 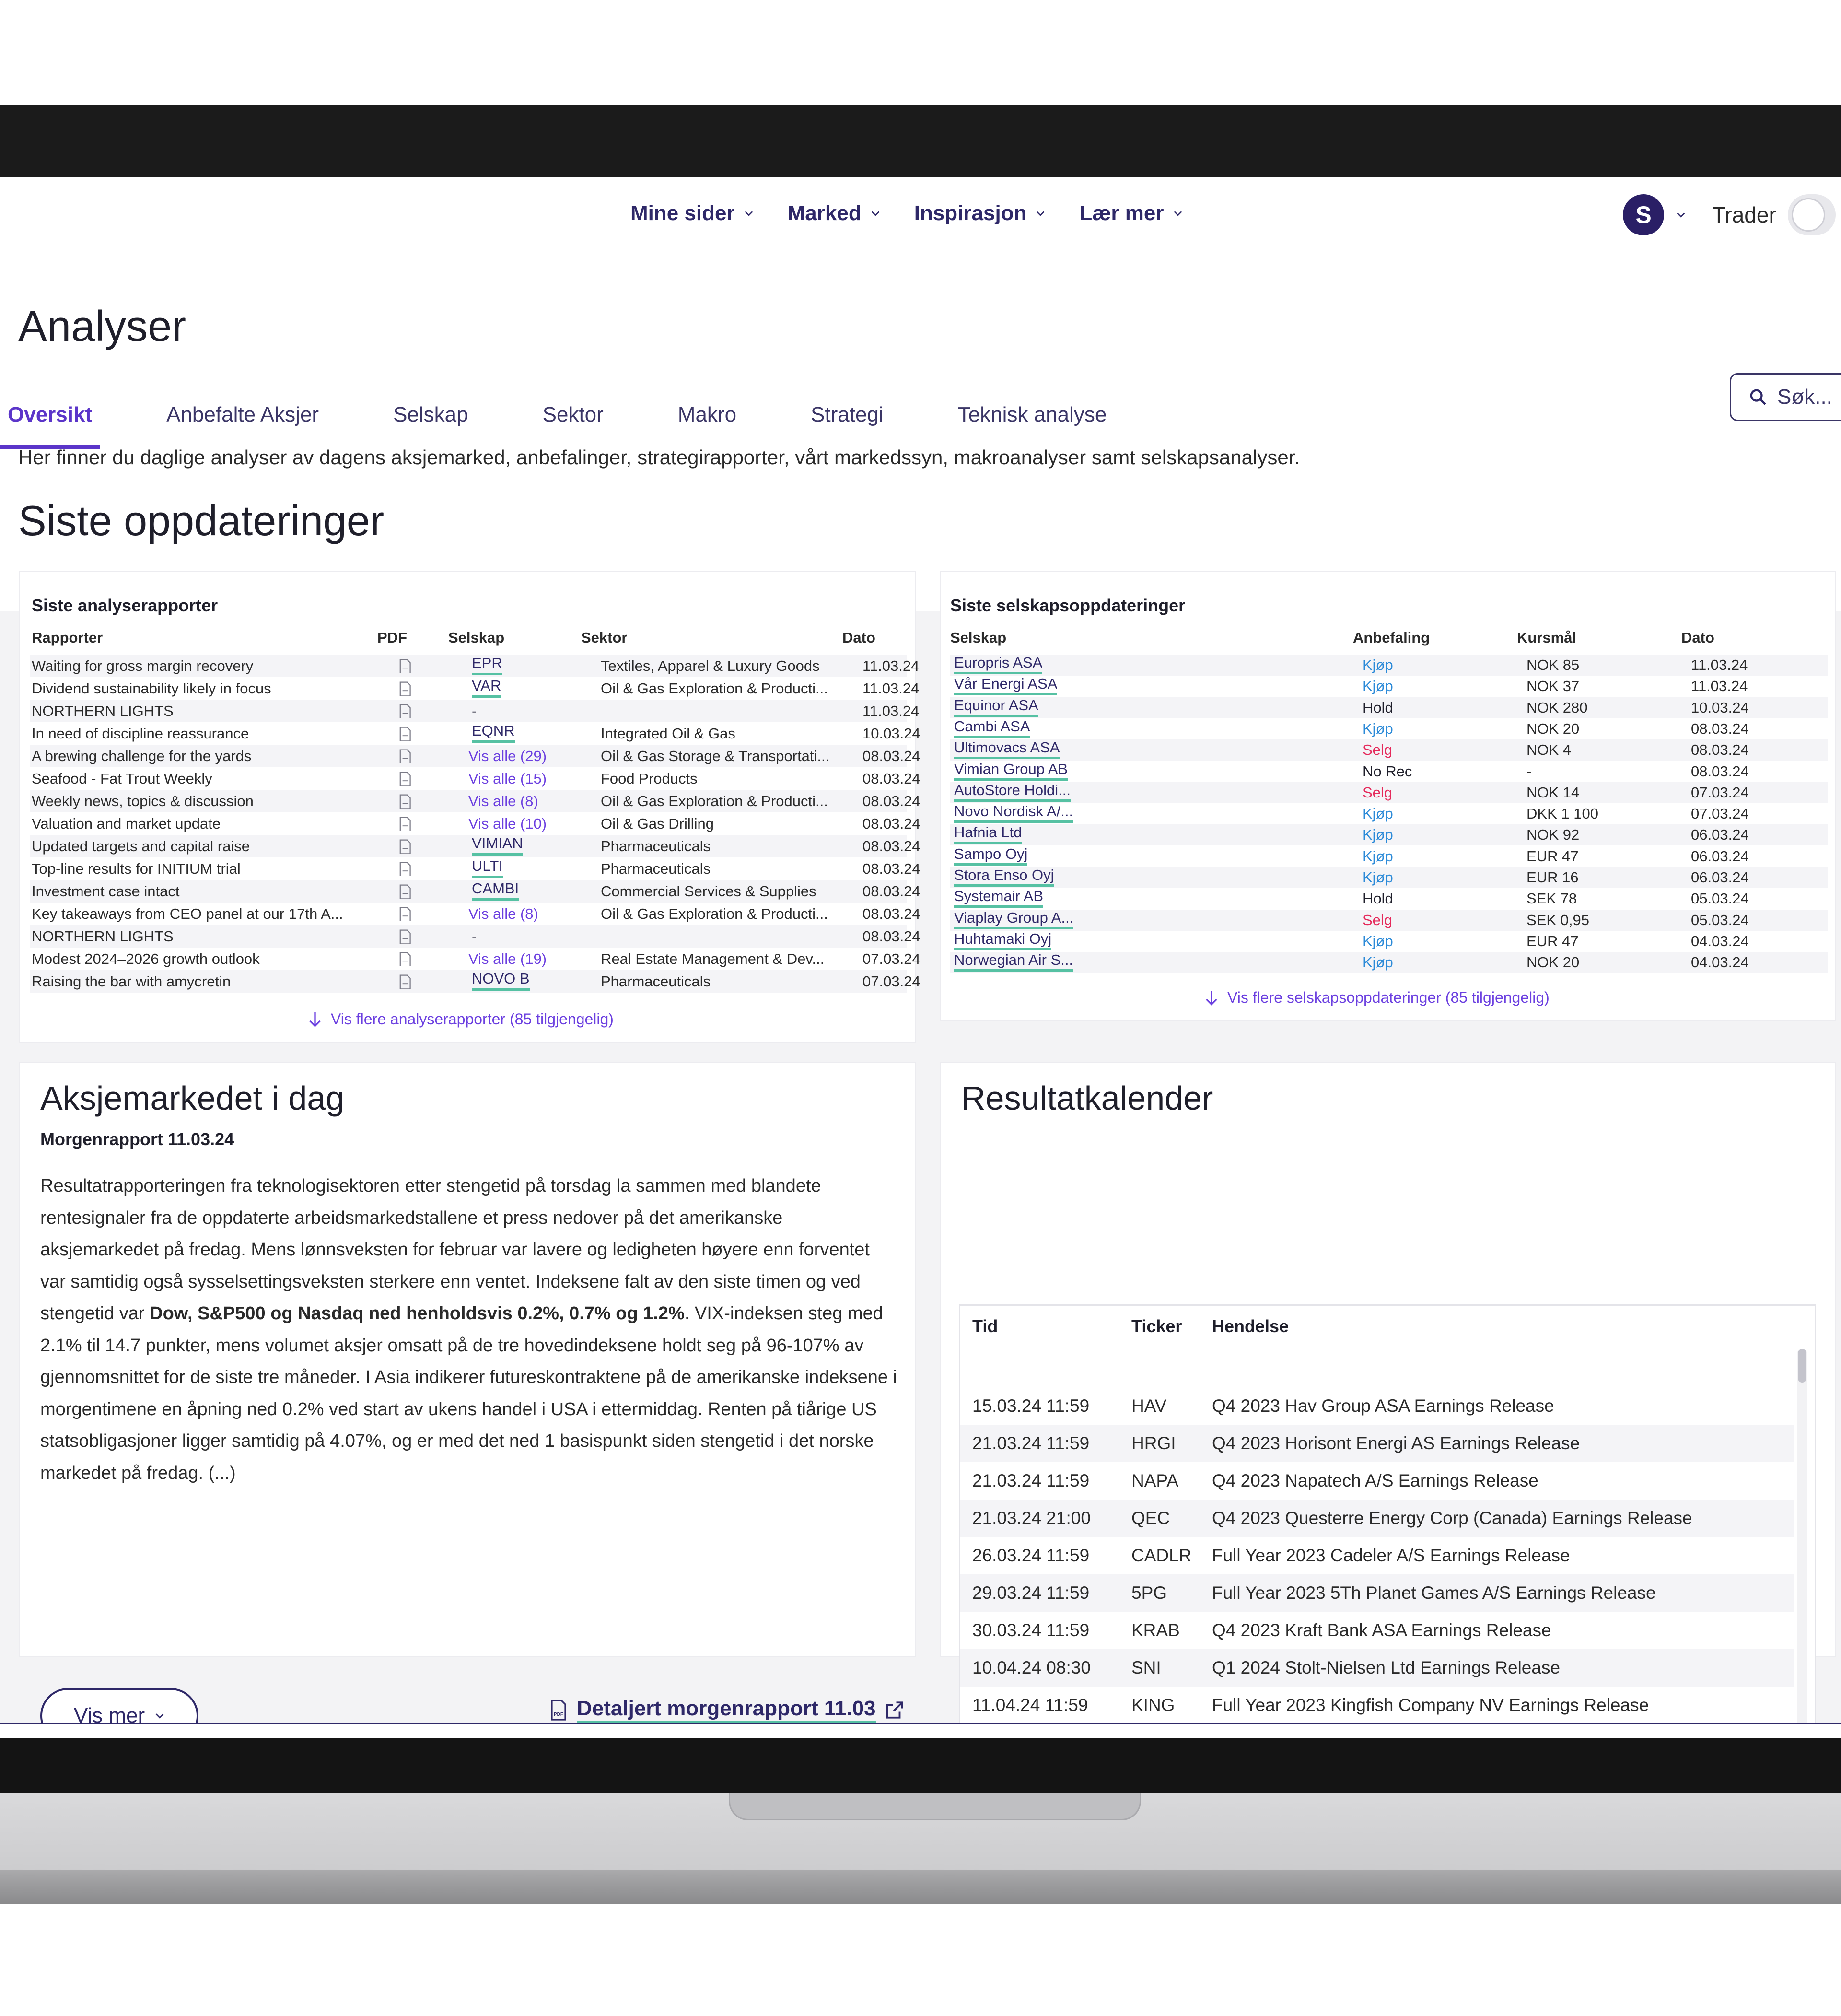 I want to click on company-row: Novo Nordisk A/... Kjøp DKK 1 100 07.03.24, so click(x=1389, y=813).